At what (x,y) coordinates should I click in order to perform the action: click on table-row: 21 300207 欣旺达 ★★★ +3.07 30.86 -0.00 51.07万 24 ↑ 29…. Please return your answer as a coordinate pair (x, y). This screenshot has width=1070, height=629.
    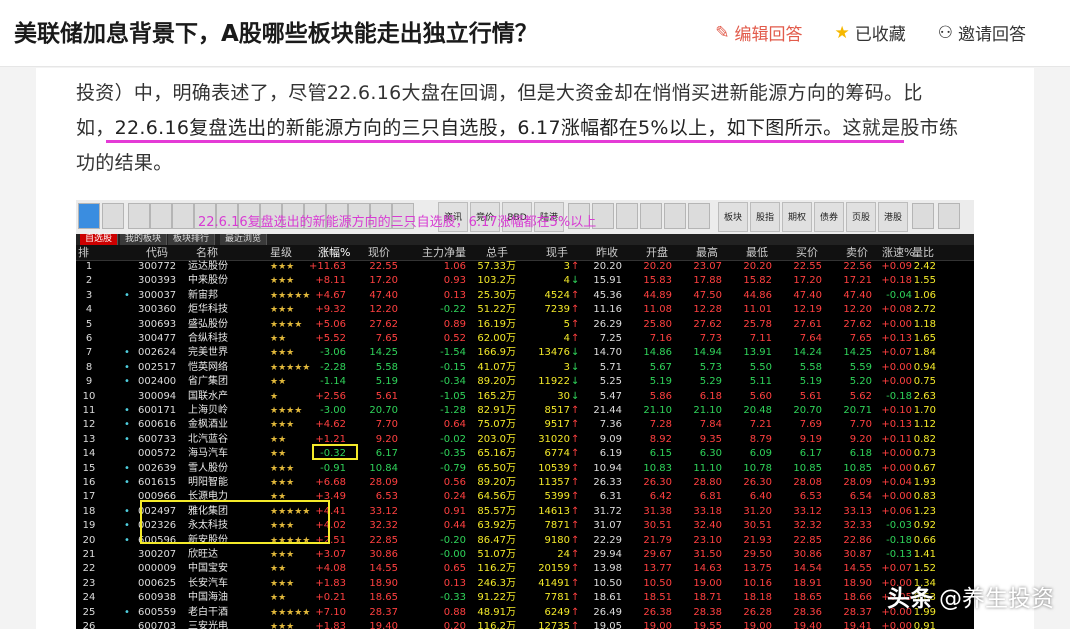
    Looking at the image, I should click on (525, 555).